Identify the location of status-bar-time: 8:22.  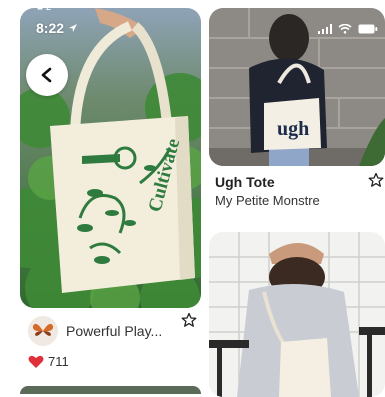
(57, 28).